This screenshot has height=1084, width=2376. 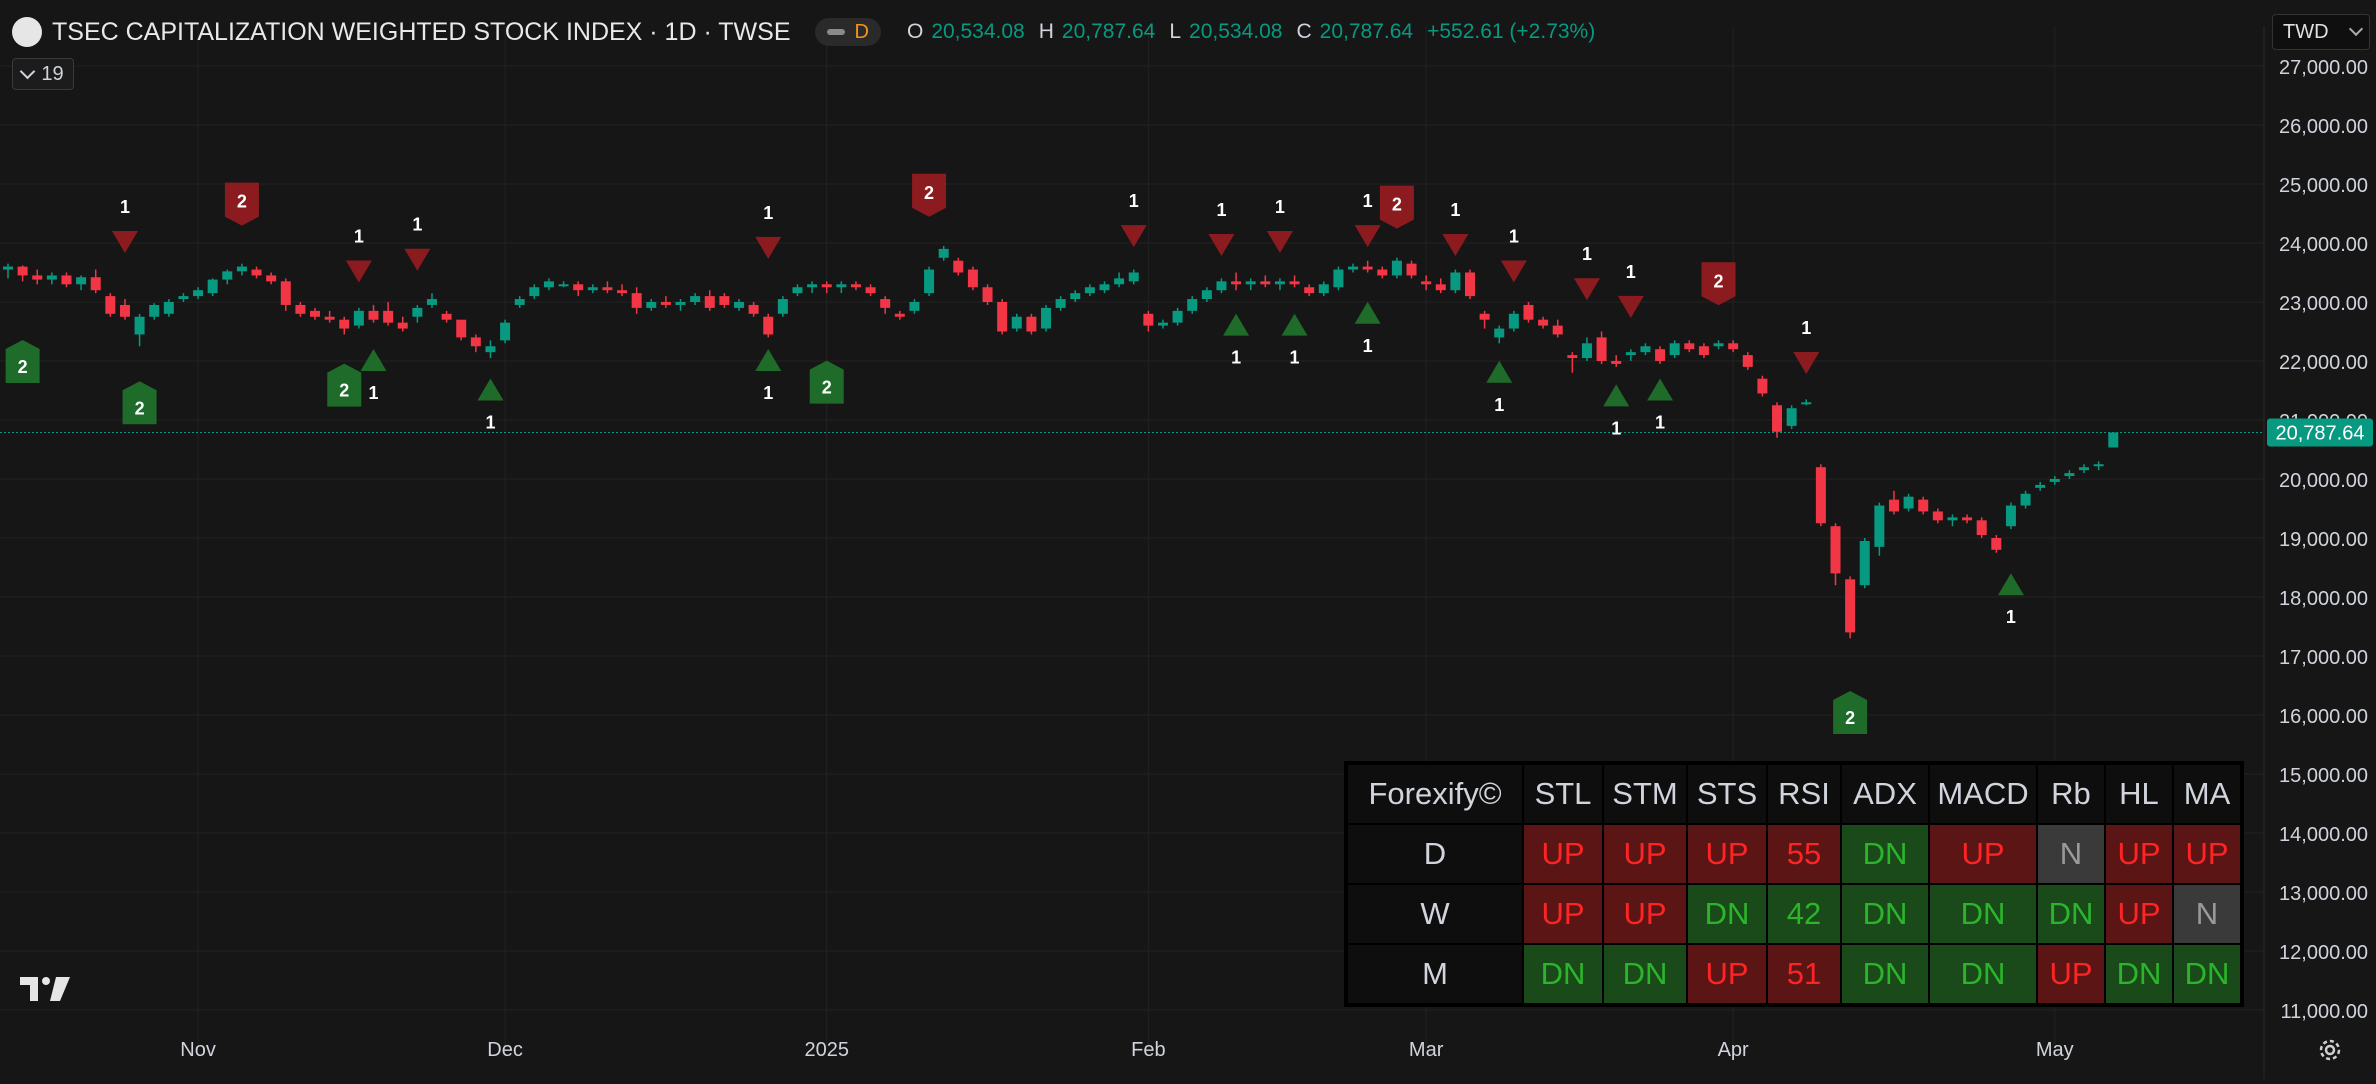 What do you see at coordinates (1563, 793) in the screenshot?
I see `column-header: STL` at bounding box center [1563, 793].